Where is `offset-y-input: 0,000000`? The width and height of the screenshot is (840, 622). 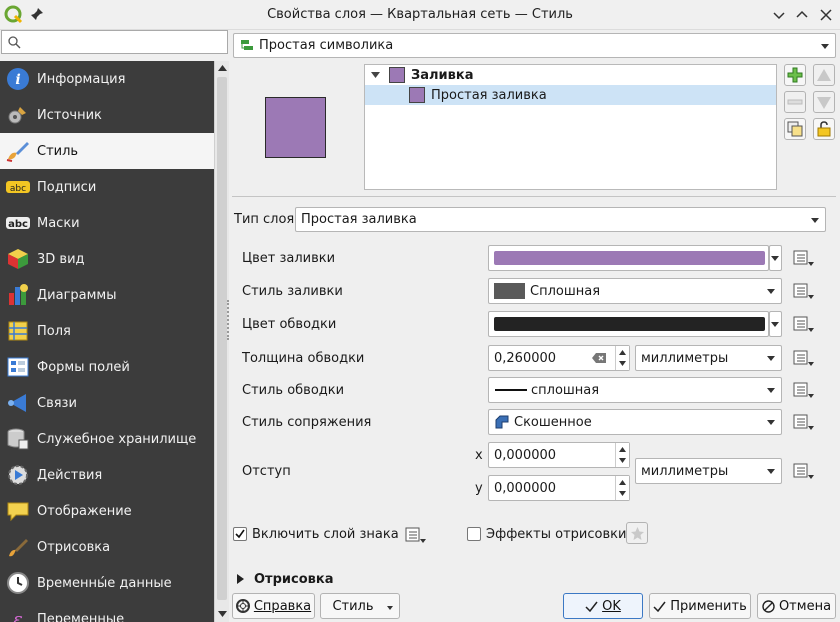 offset-y-input: 0,000000 is located at coordinates (559, 488).